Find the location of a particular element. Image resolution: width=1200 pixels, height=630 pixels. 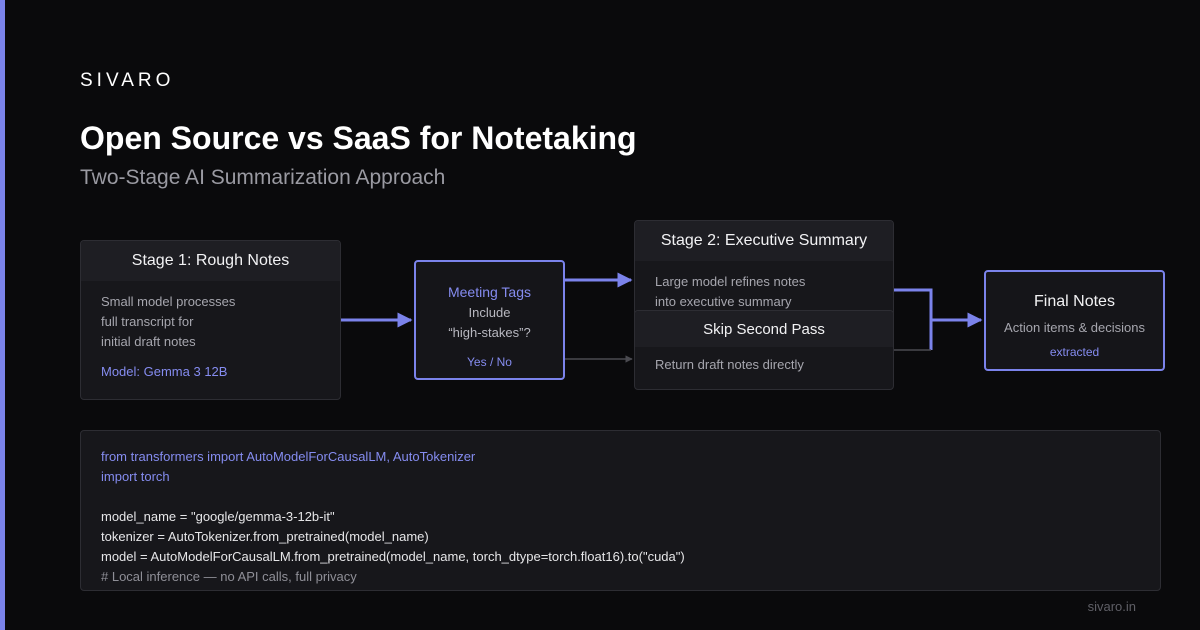

final-title: Final Notes is located at coordinates (1074, 301).